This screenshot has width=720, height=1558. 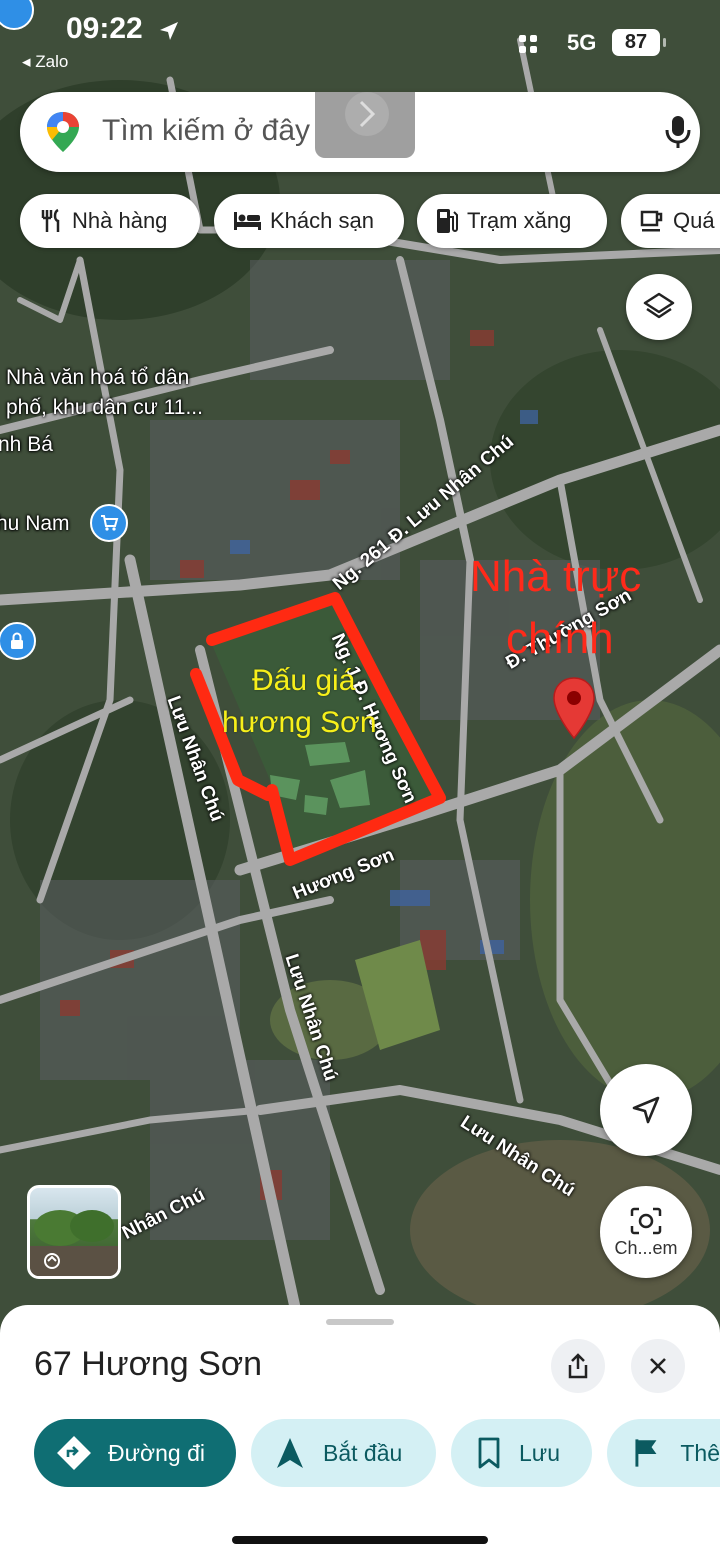 What do you see at coordinates (646, 1247) in the screenshot?
I see `lens-label: Ch...em` at bounding box center [646, 1247].